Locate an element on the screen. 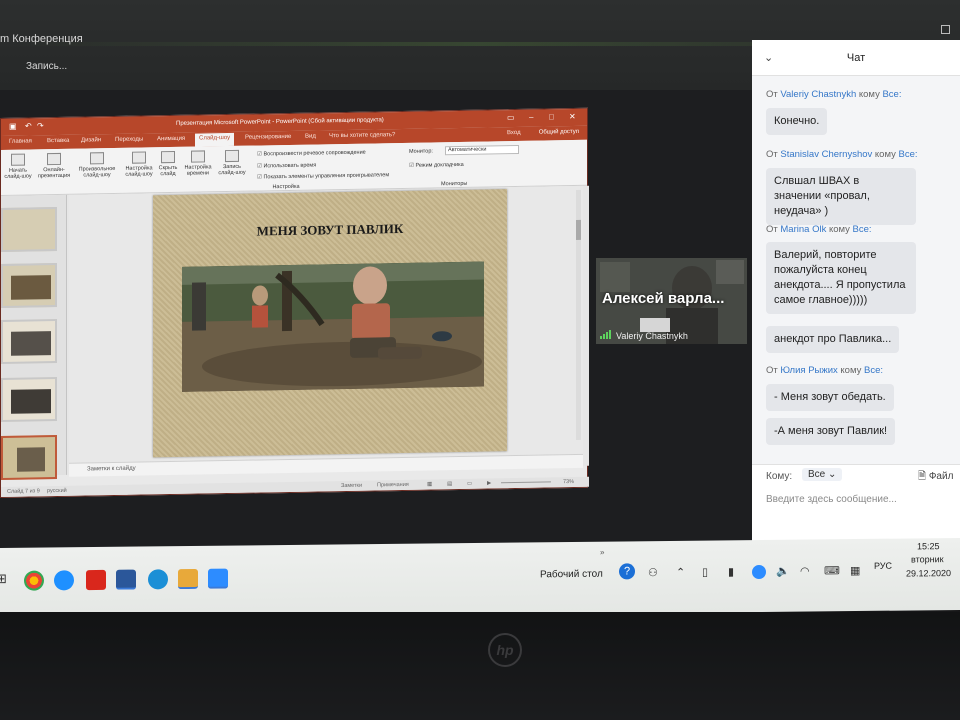  edge-icon is located at coordinates (158, 579).